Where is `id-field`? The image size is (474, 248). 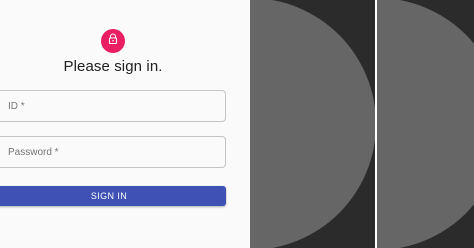 id-field is located at coordinates (113, 106).